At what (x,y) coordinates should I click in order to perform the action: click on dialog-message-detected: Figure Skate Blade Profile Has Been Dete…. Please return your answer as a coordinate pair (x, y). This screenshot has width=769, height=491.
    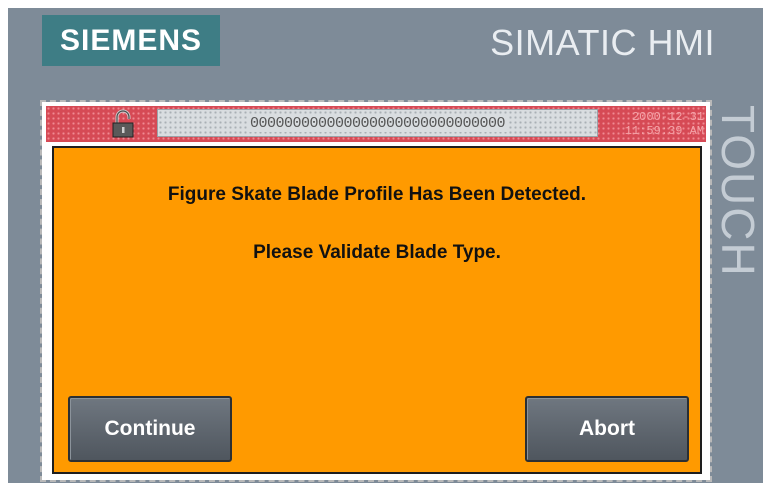
    Looking at the image, I should click on (377, 194).